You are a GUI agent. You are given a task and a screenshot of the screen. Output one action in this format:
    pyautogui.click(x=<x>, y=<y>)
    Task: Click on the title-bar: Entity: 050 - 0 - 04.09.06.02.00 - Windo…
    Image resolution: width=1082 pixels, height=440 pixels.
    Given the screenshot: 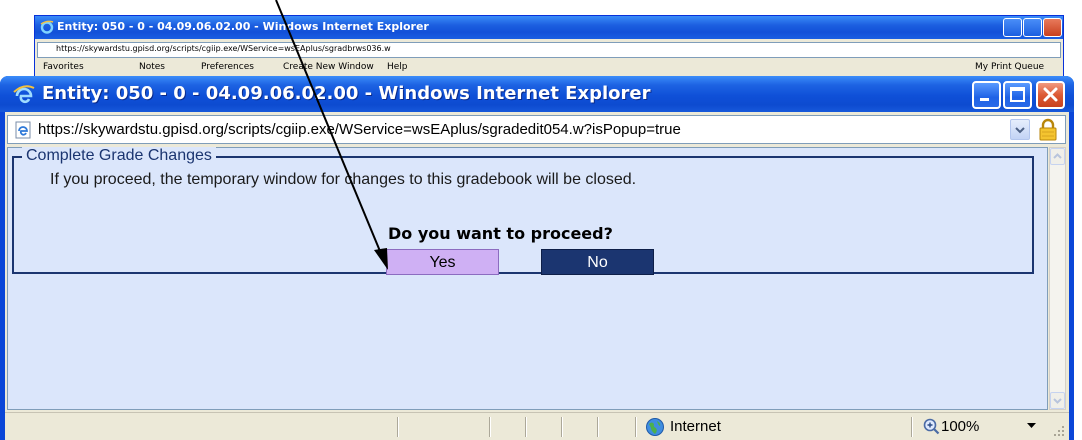 What is the action you would take?
    pyautogui.click(x=537, y=94)
    